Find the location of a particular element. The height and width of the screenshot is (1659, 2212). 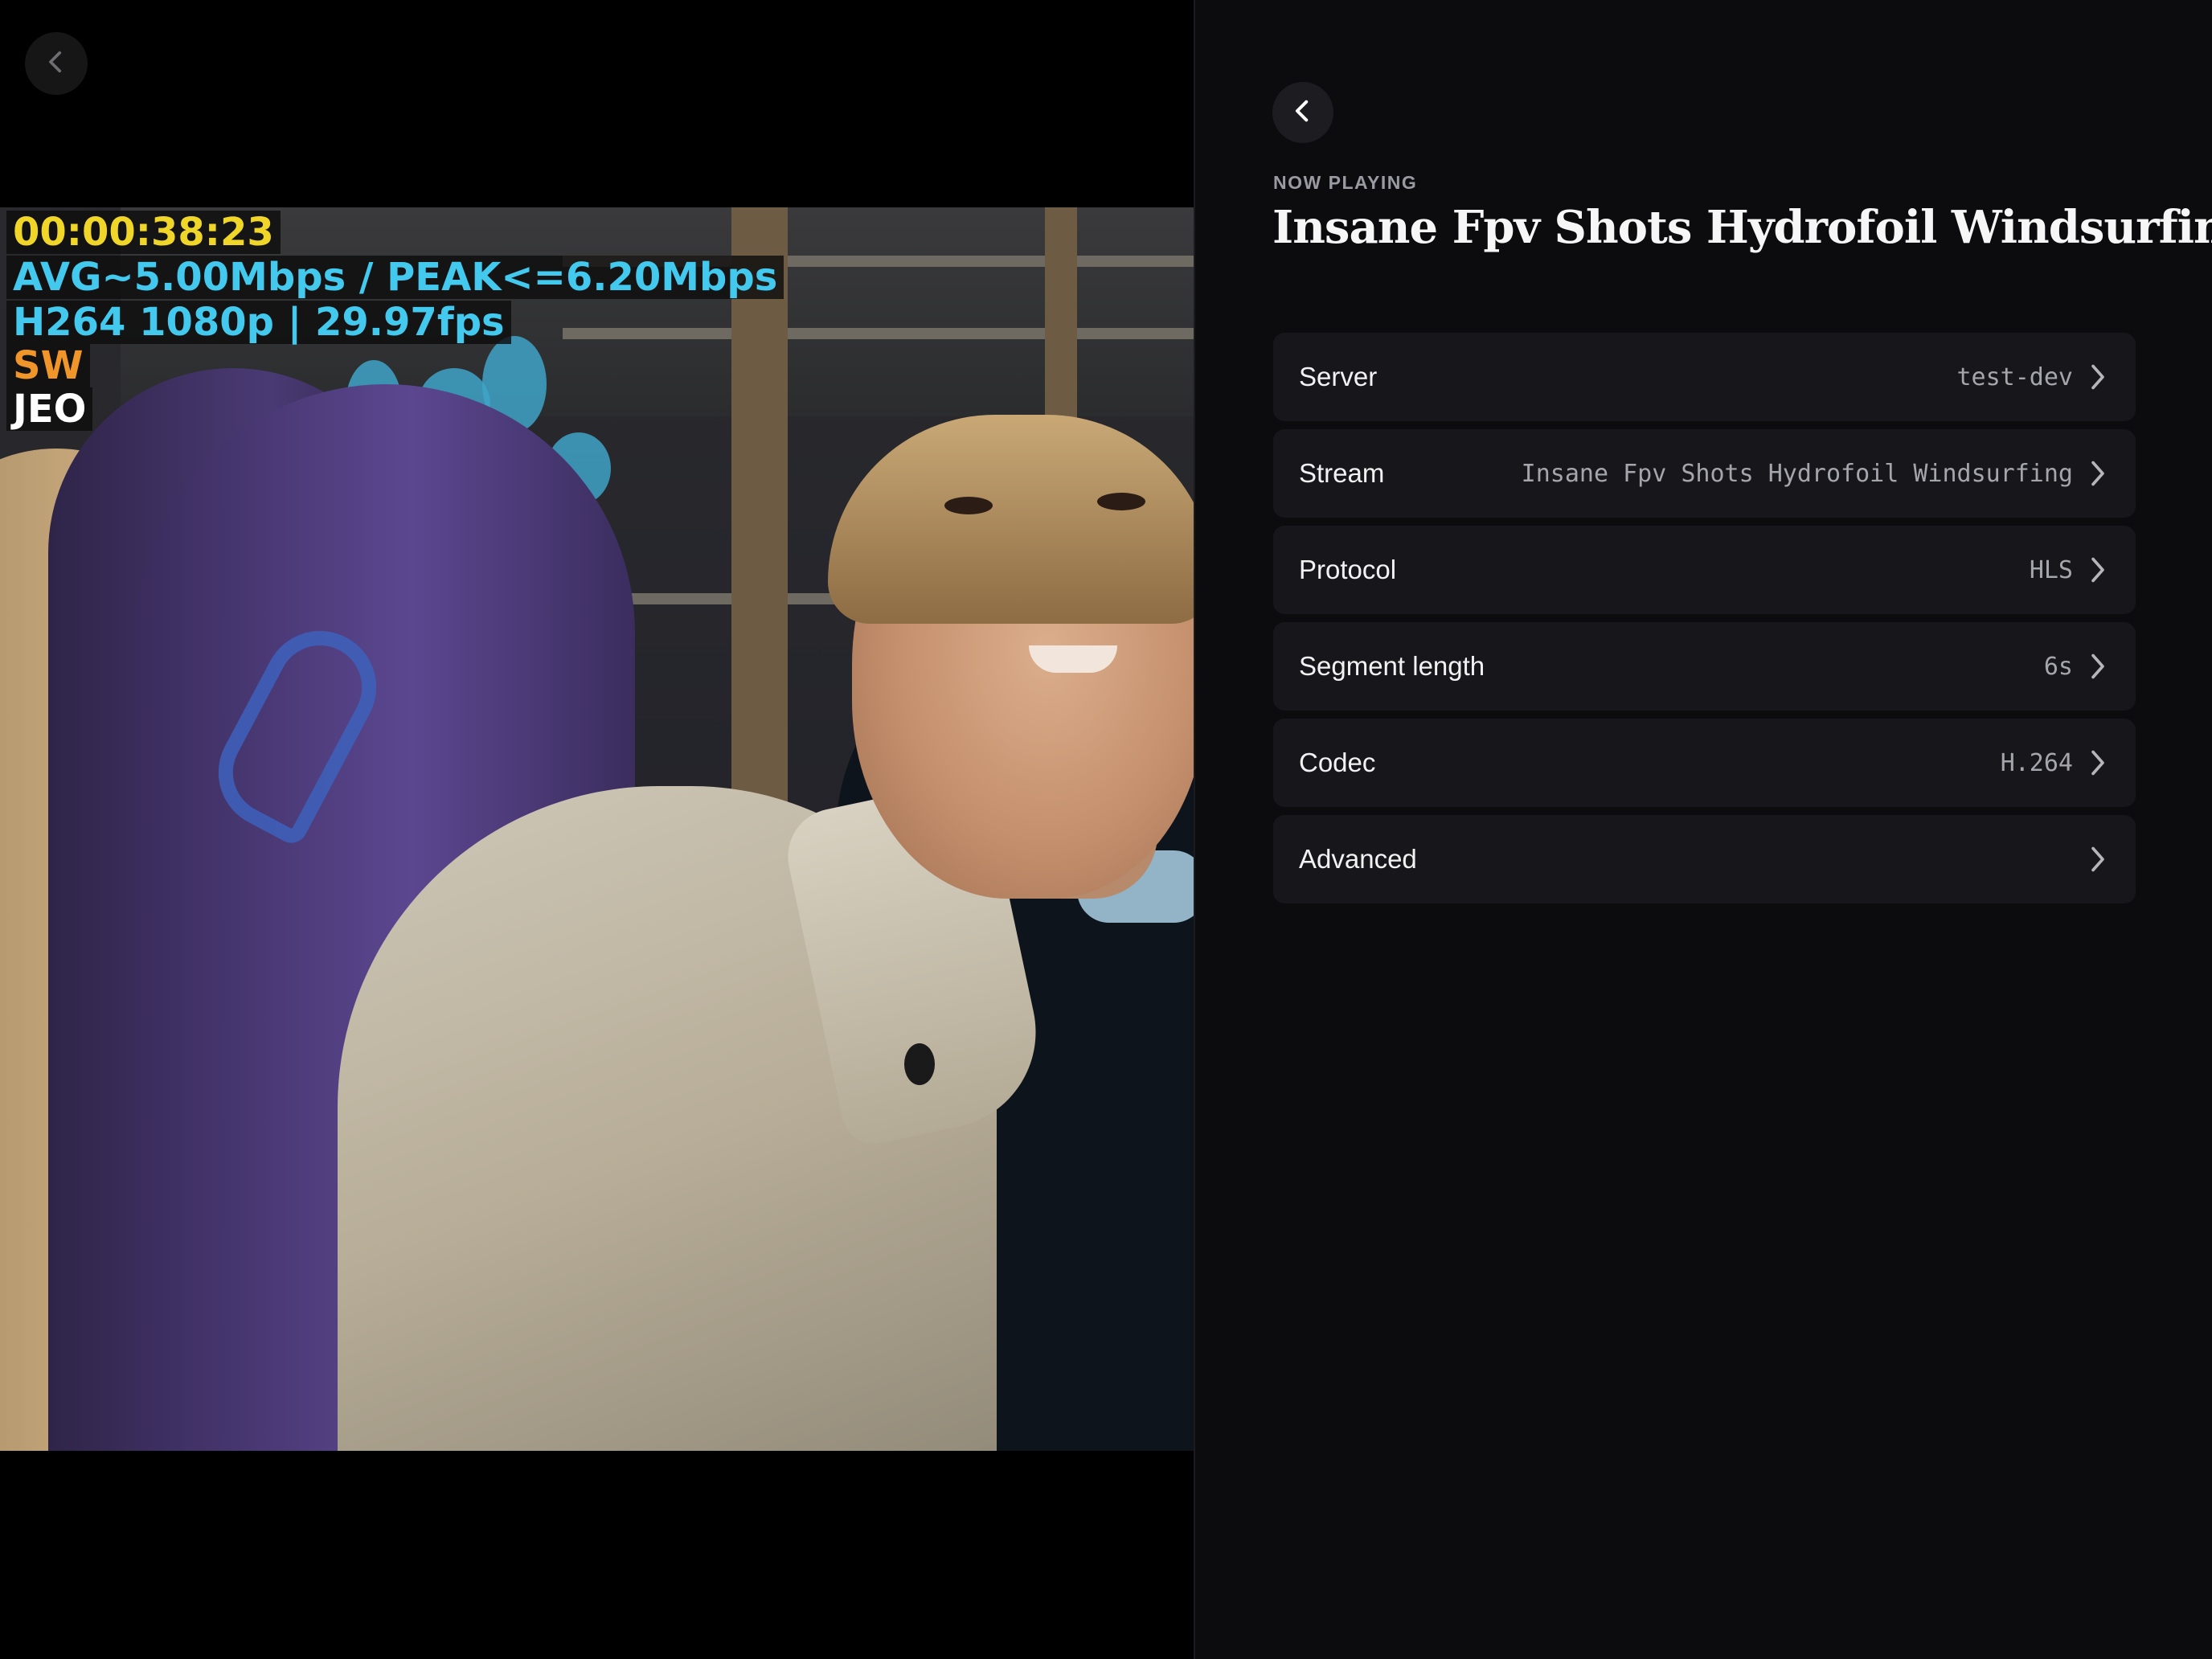

scene-jacket-button is located at coordinates (919, 1064).